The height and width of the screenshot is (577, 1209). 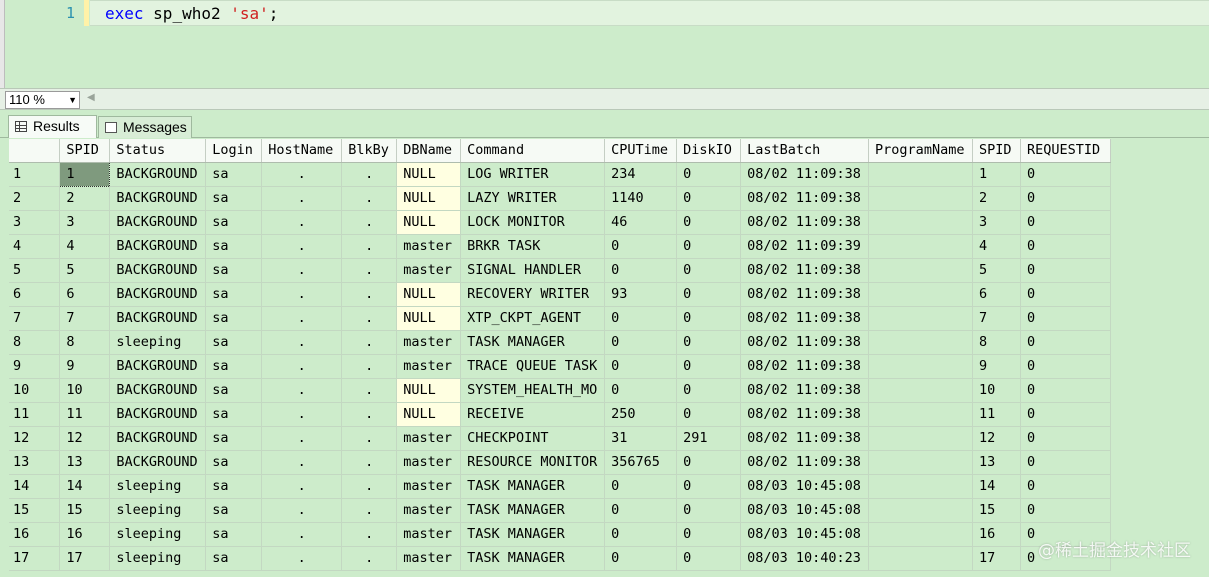 What do you see at coordinates (35, 438) in the screenshot?
I see `row-number: 12` at bounding box center [35, 438].